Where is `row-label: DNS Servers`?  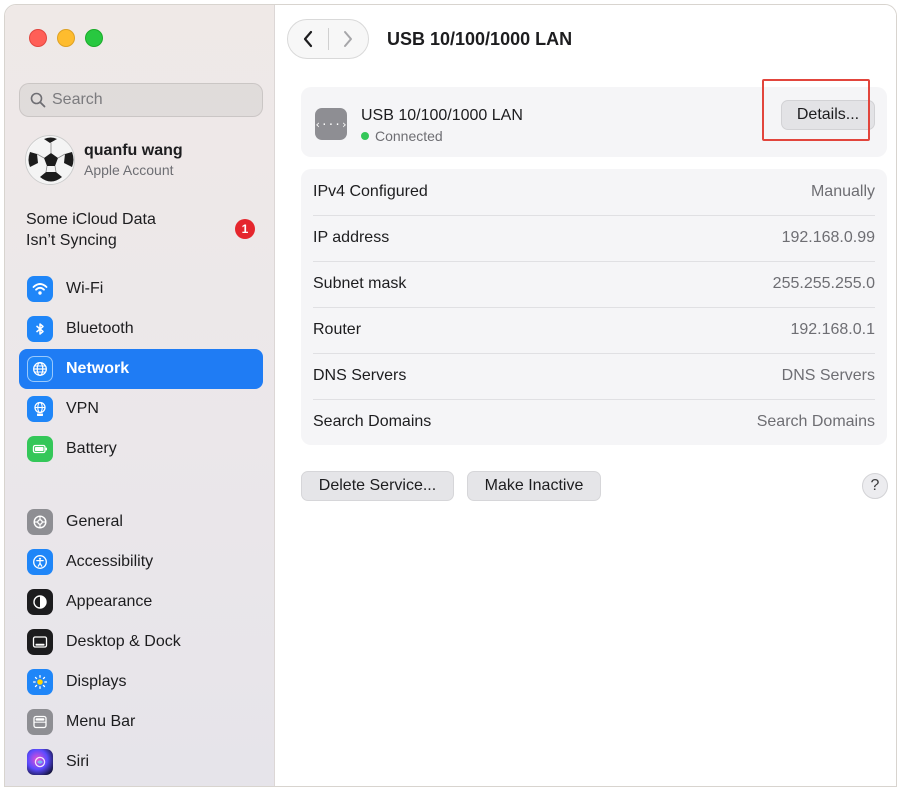
row-label: DNS Servers is located at coordinates (360, 375).